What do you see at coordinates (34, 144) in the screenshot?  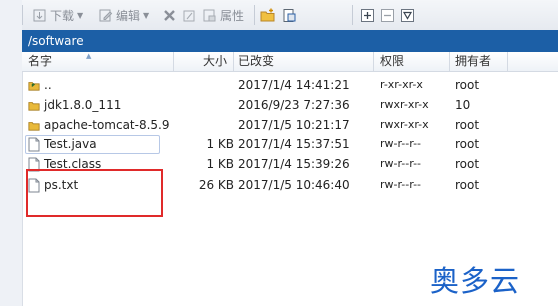 I see `file-icon` at bounding box center [34, 144].